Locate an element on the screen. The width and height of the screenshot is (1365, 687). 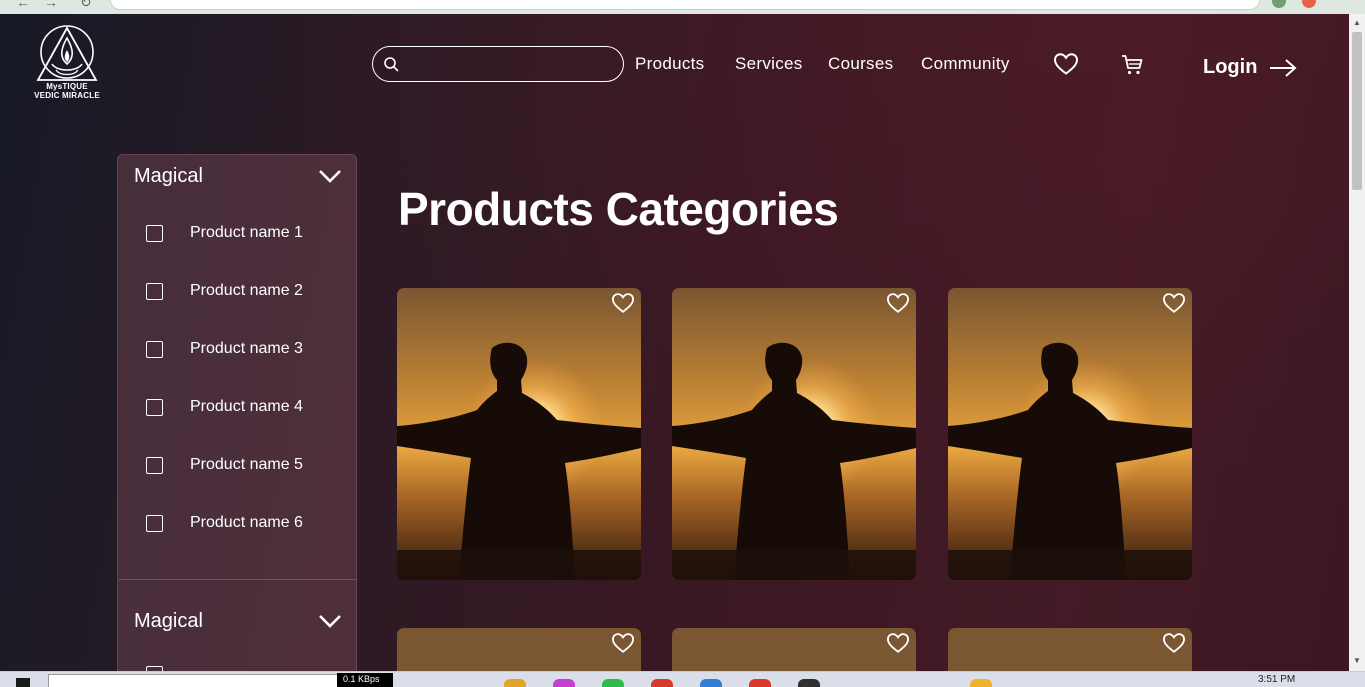
search-box is located at coordinates (498, 64).